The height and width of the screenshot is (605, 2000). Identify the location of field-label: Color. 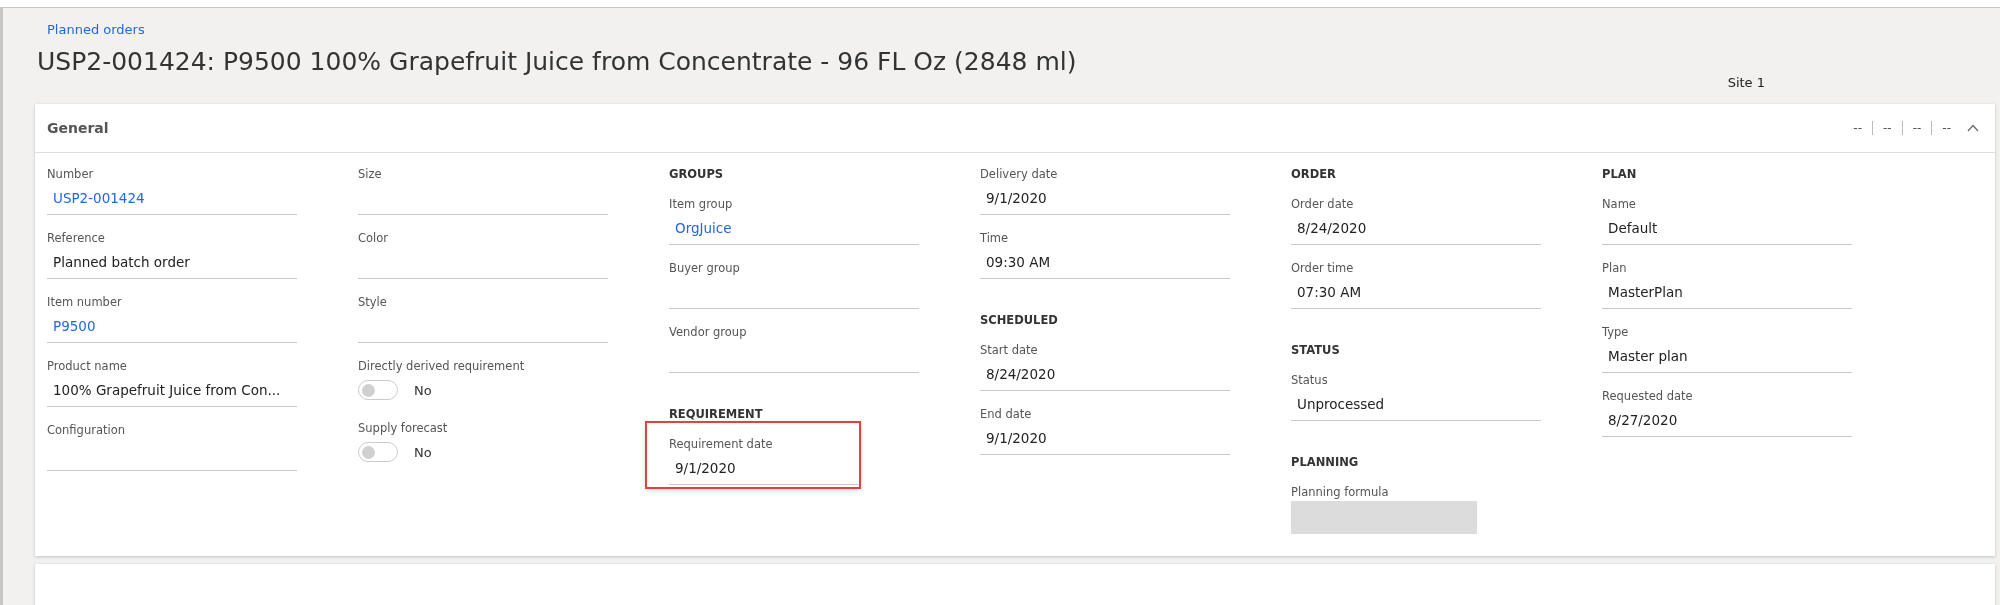
(373, 238).